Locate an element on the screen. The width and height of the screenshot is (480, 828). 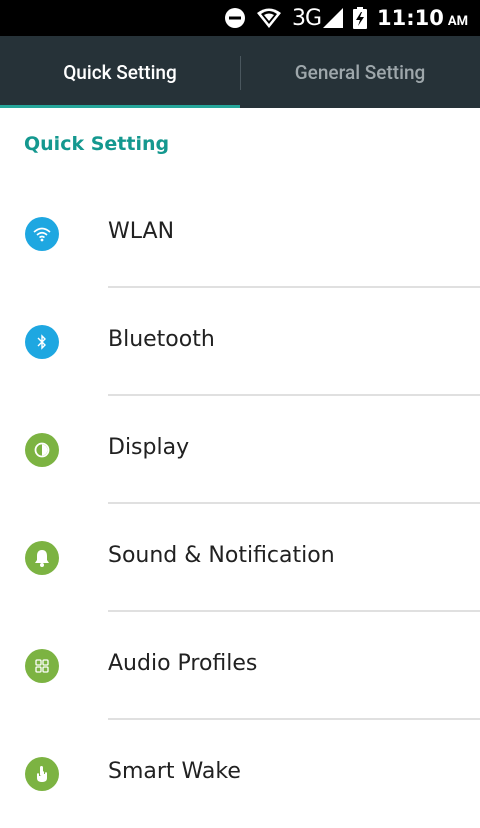
list-item-sound-notification: Sound & Notification is located at coordinates (240, 558).